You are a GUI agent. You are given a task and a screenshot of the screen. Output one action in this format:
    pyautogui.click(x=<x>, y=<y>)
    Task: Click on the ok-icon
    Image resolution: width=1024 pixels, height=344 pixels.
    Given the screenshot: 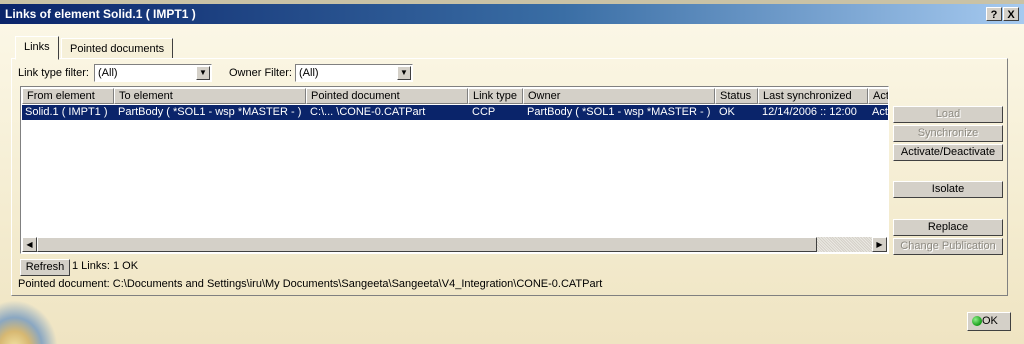 What is the action you would take?
    pyautogui.click(x=977, y=321)
    